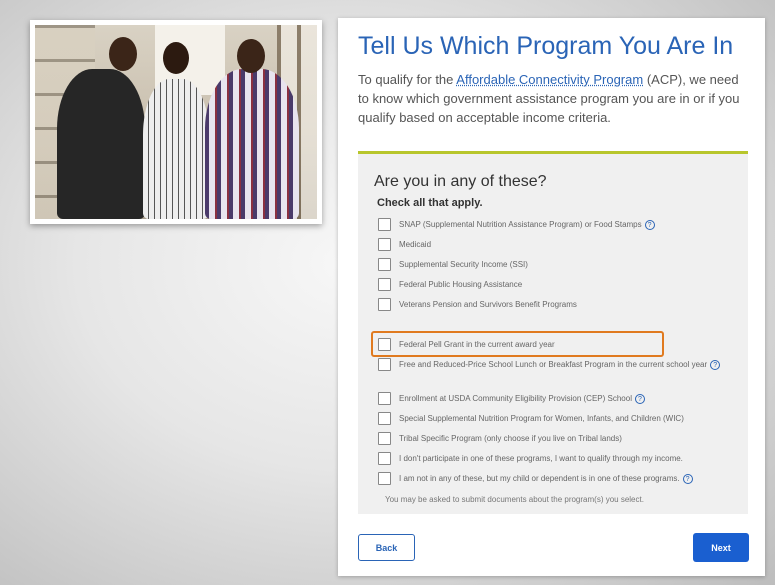 The image size is (775, 585). I want to click on page-title: Tell Us Which Program You Are In, so click(546, 46).